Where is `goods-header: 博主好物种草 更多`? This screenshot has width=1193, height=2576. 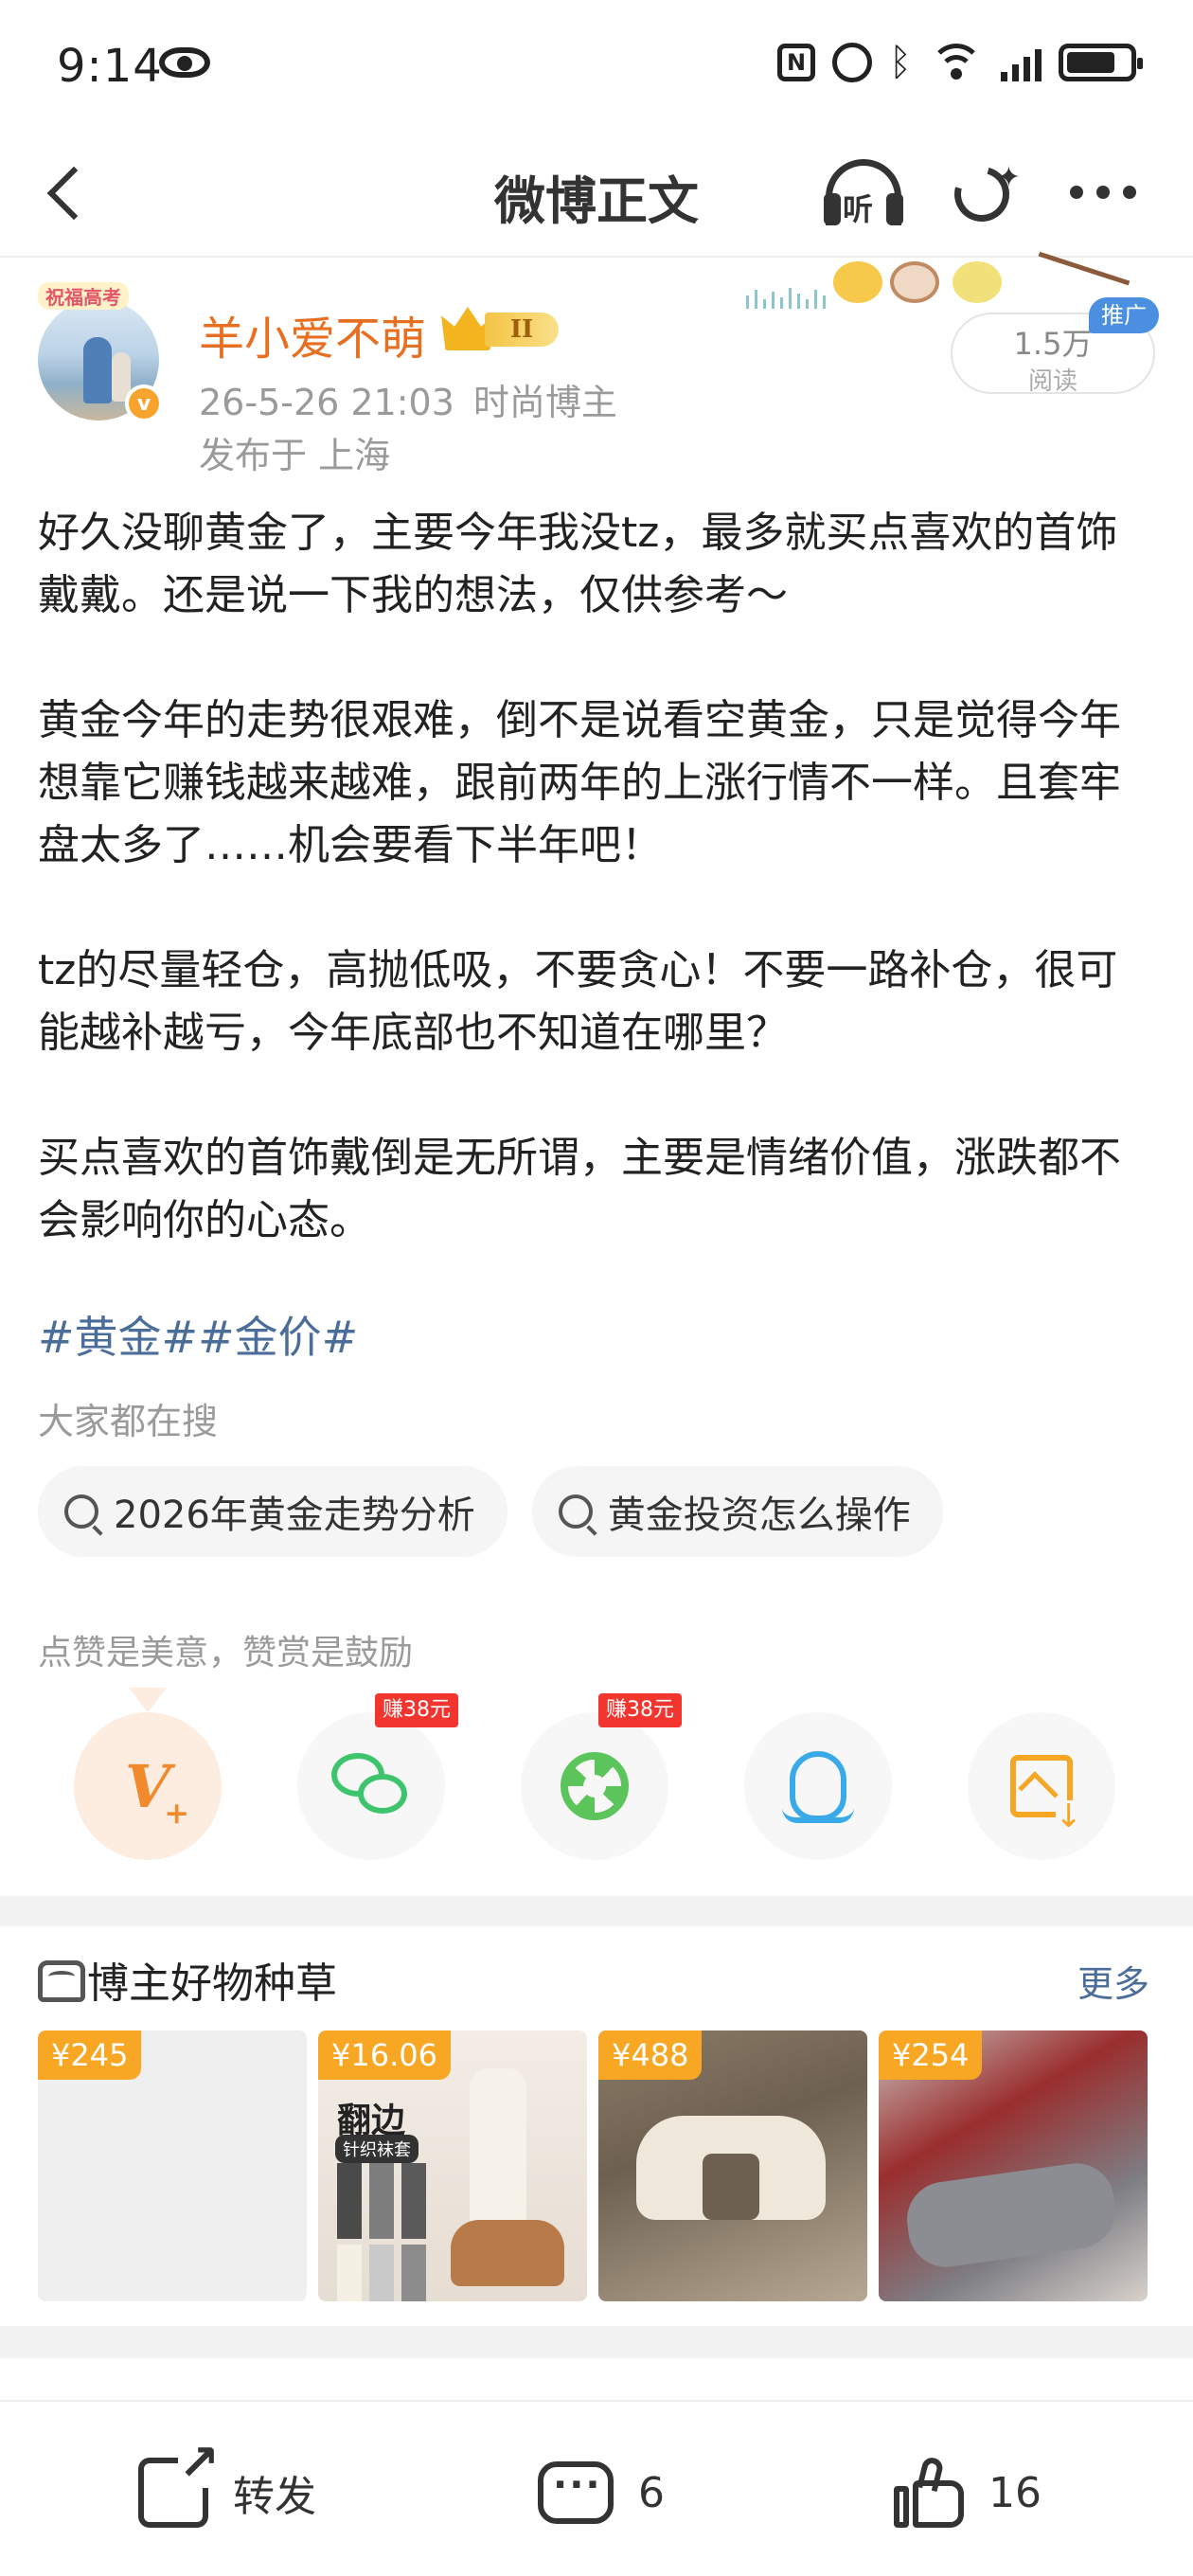
goods-header: 博主好物种草 更多 is located at coordinates (596, 1978).